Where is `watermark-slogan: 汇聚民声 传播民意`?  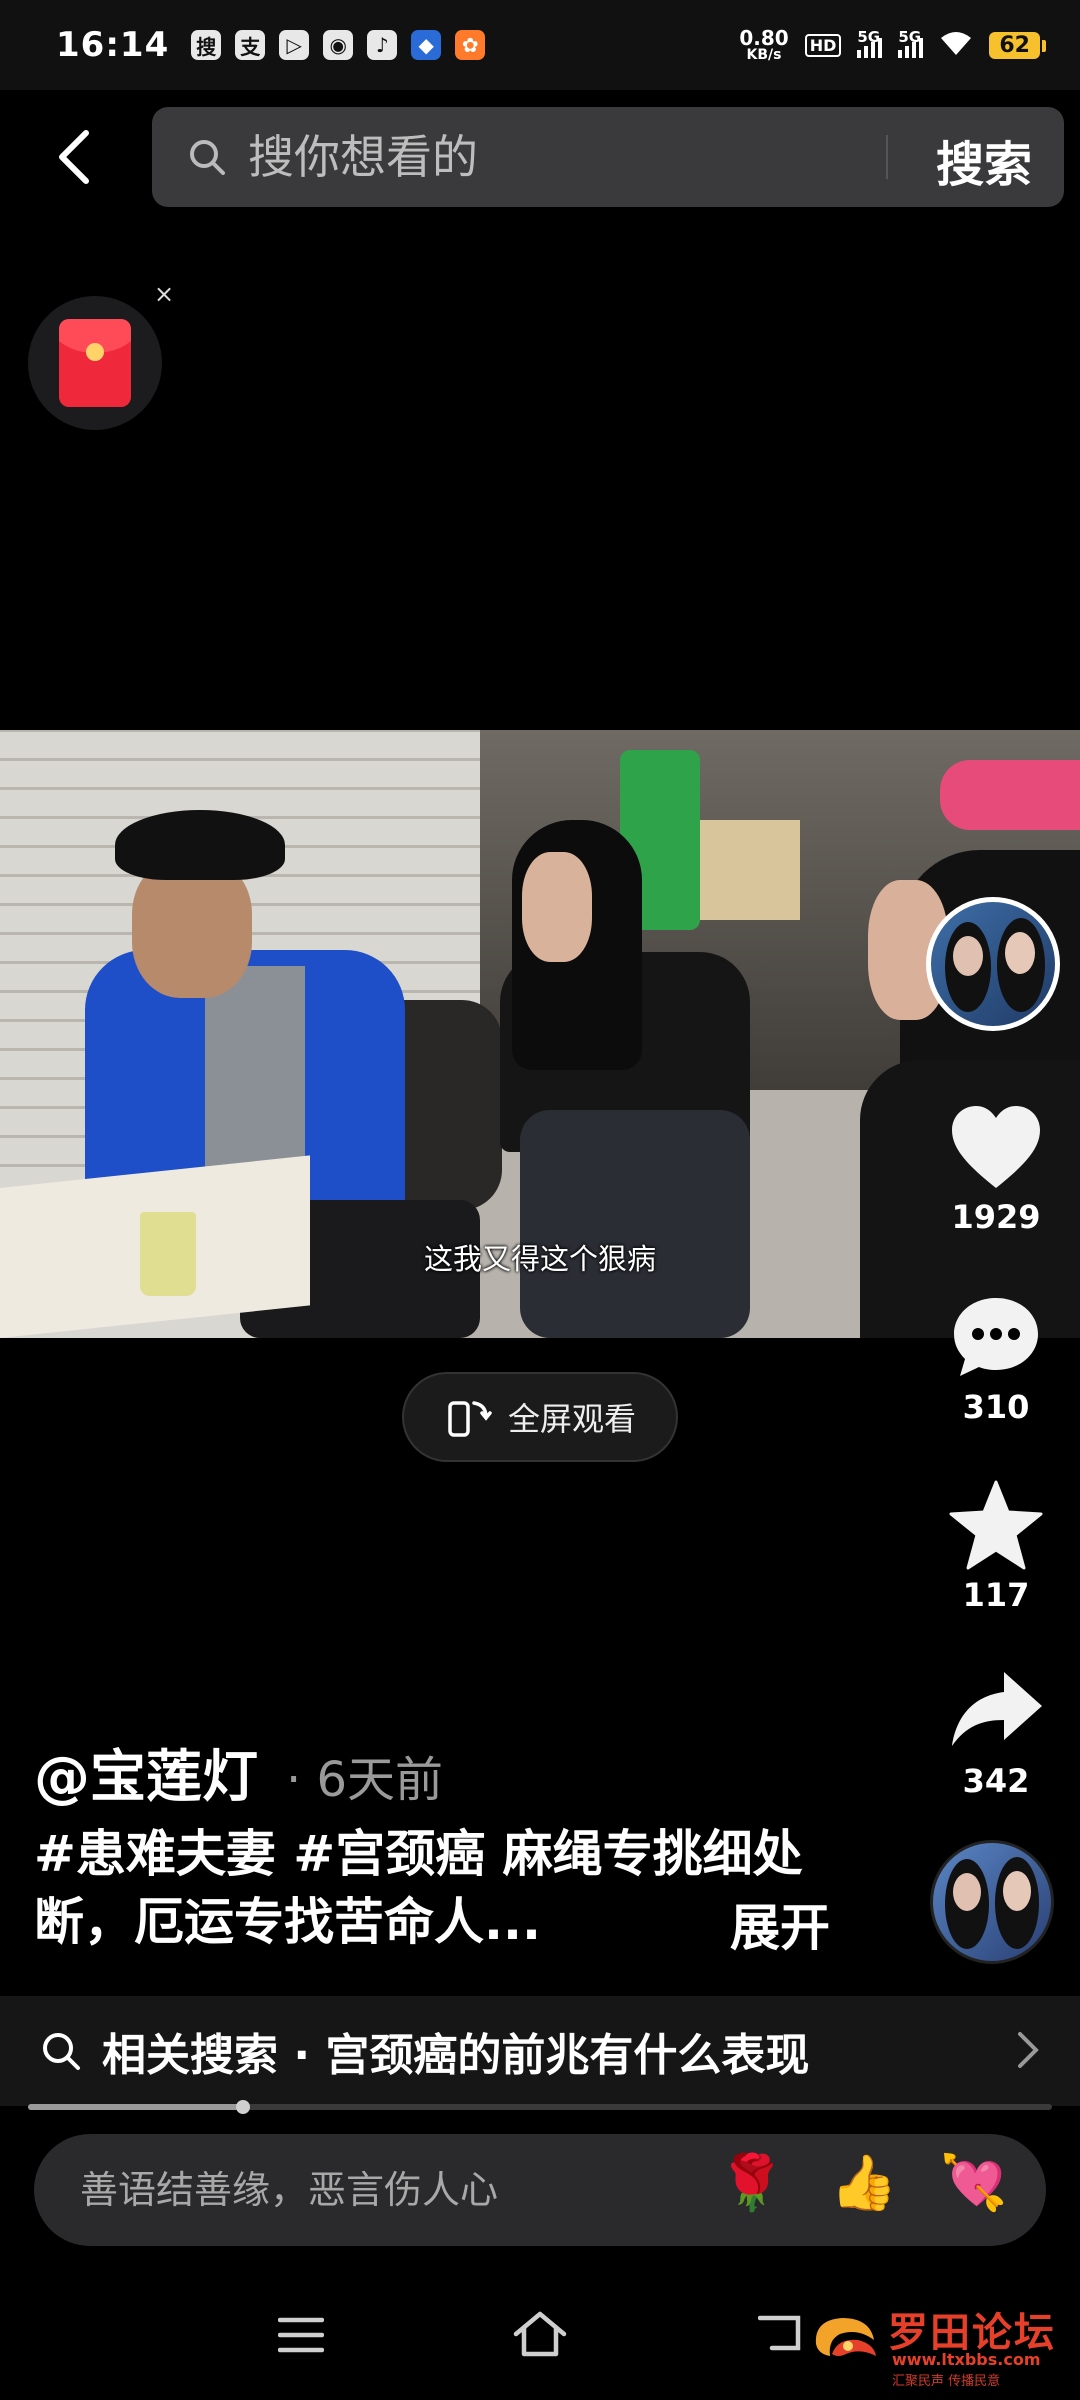
watermark-slogan: 汇聚民声 传播民意 is located at coordinates (946, 2381).